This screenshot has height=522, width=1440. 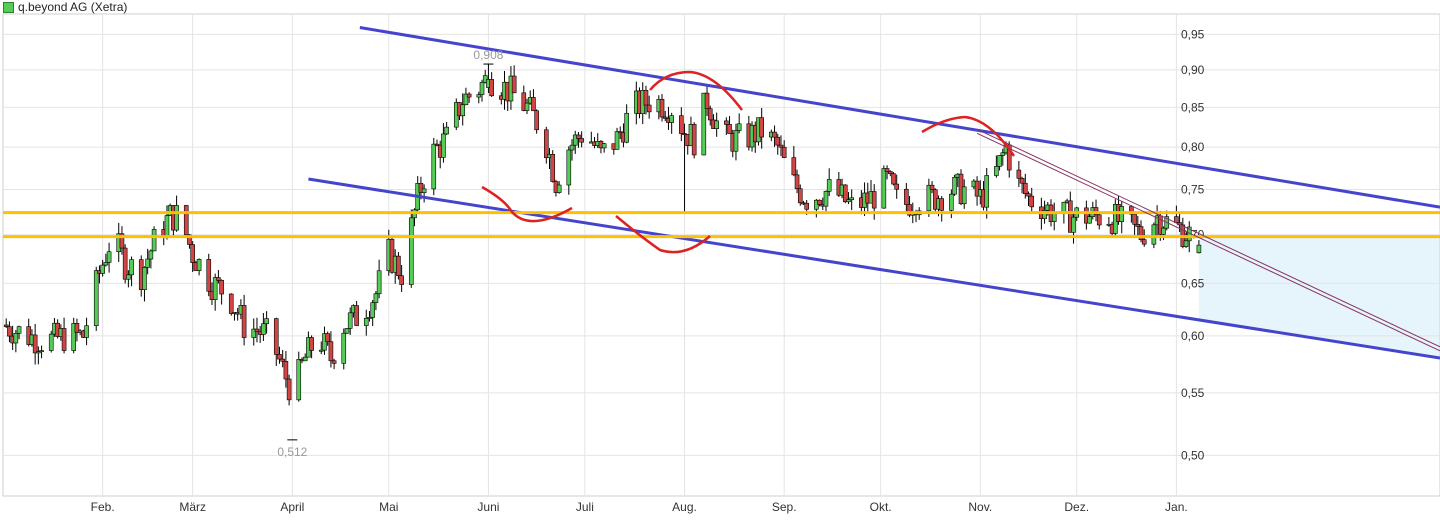 What do you see at coordinates (1193, 147) in the screenshot?
I see `y-tick-label: 0,80` at bounding box center [1193, 147].